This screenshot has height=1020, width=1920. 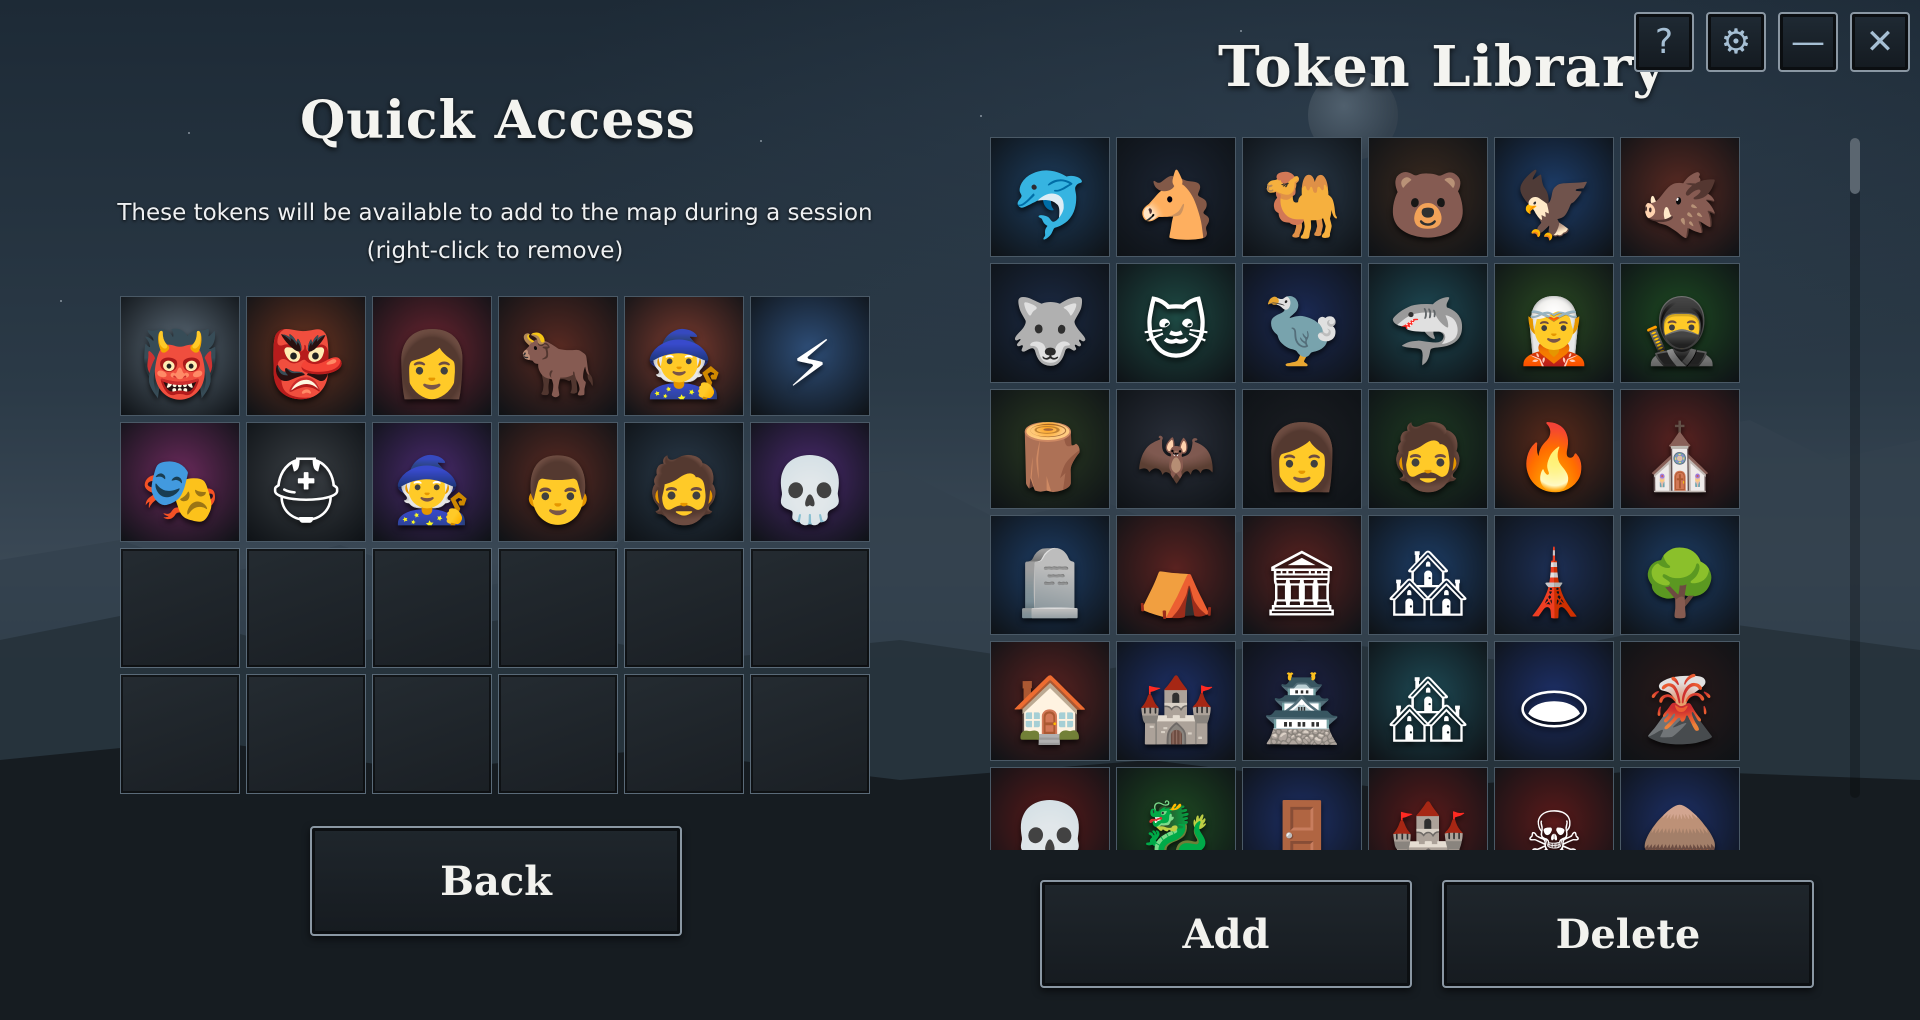 I want to click on hooded-ranger-icon: 🧝, so click(x=1554, y=332).